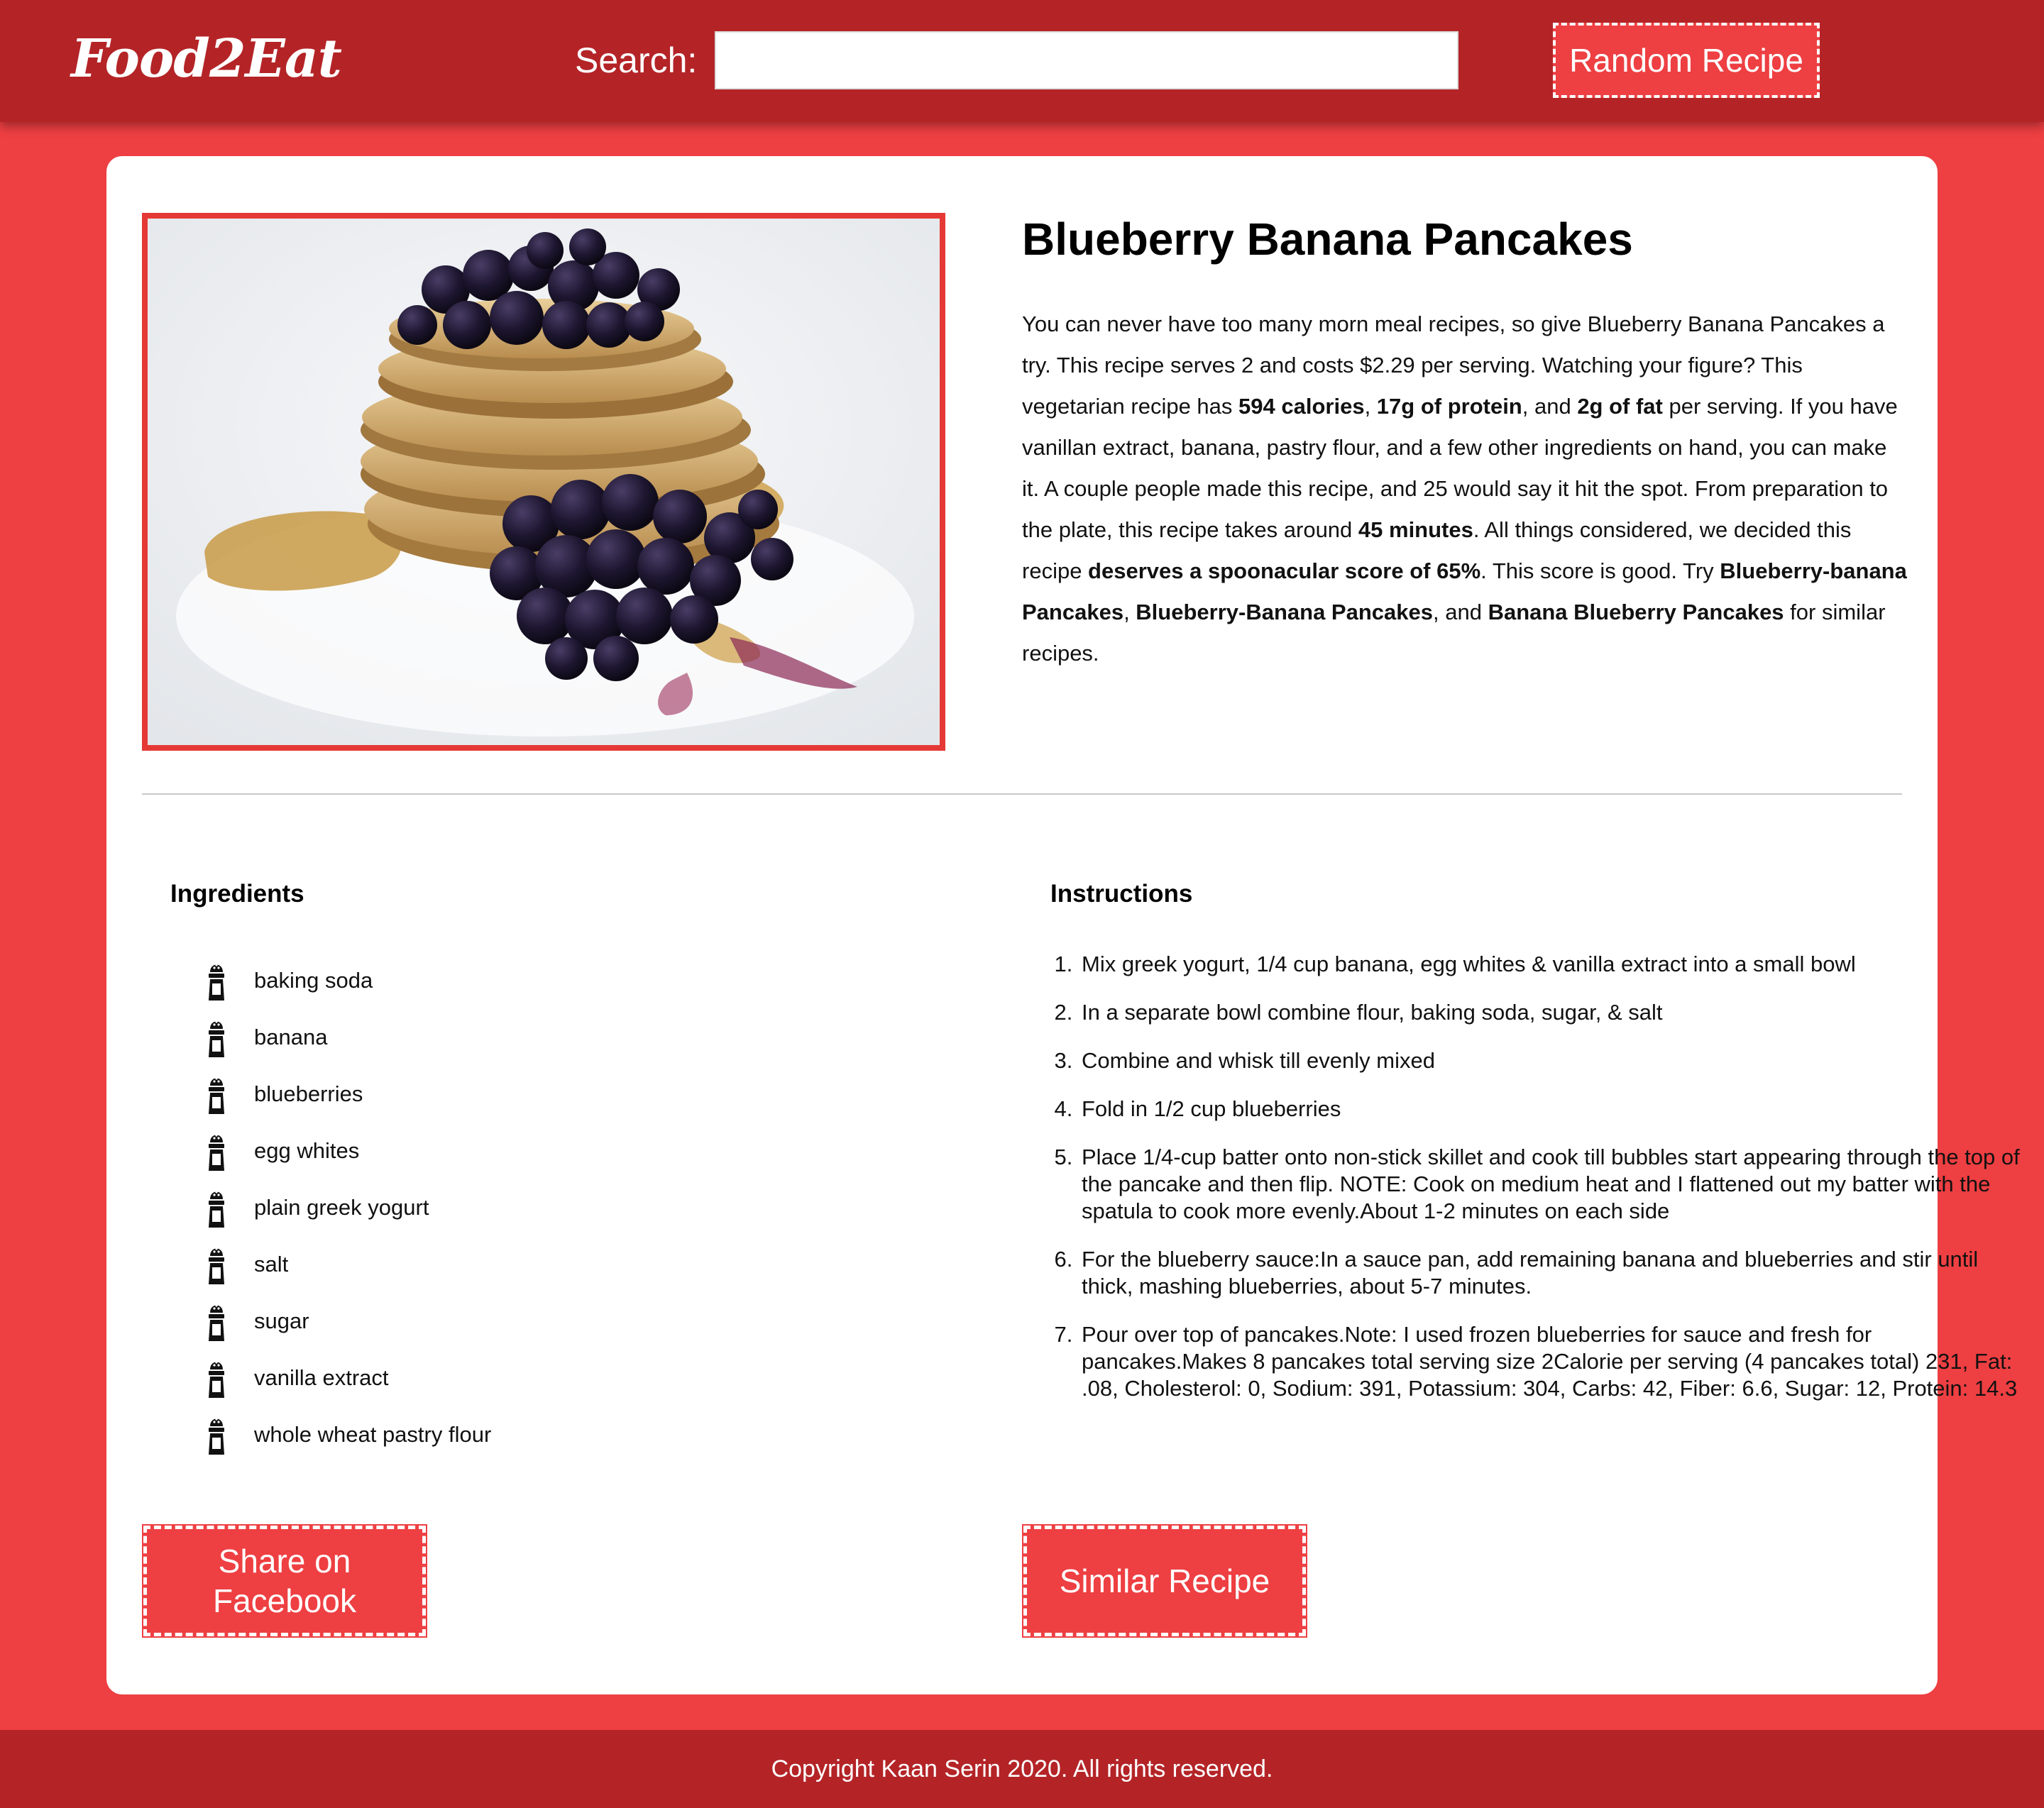 This screenshot has height=1808, width=2044. Describe the element at coordinates (1284, 612) in the screenshot. I see `similar-recipe-link: Blueberry-Banana Pancakes` at that location.